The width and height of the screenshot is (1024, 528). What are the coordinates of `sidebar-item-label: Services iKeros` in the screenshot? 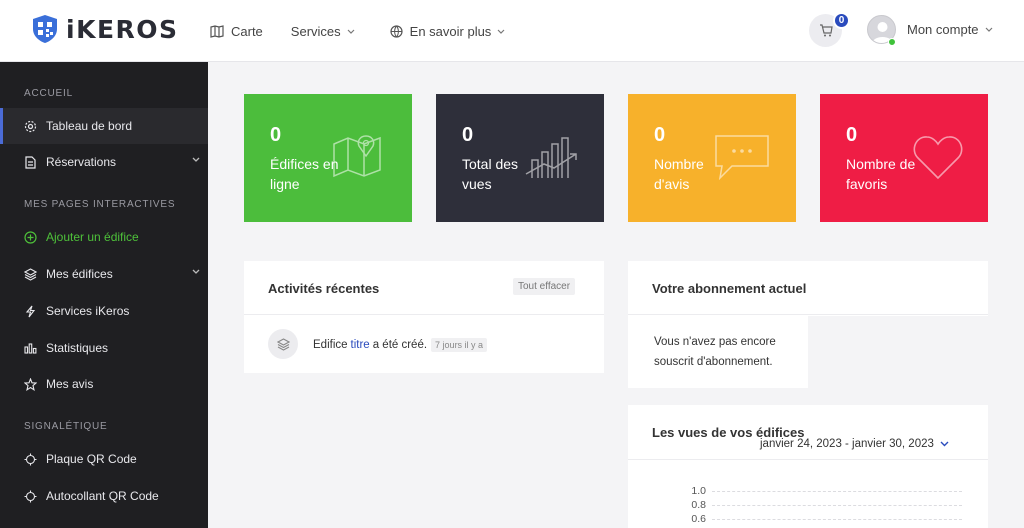 It's located at (88, 311).